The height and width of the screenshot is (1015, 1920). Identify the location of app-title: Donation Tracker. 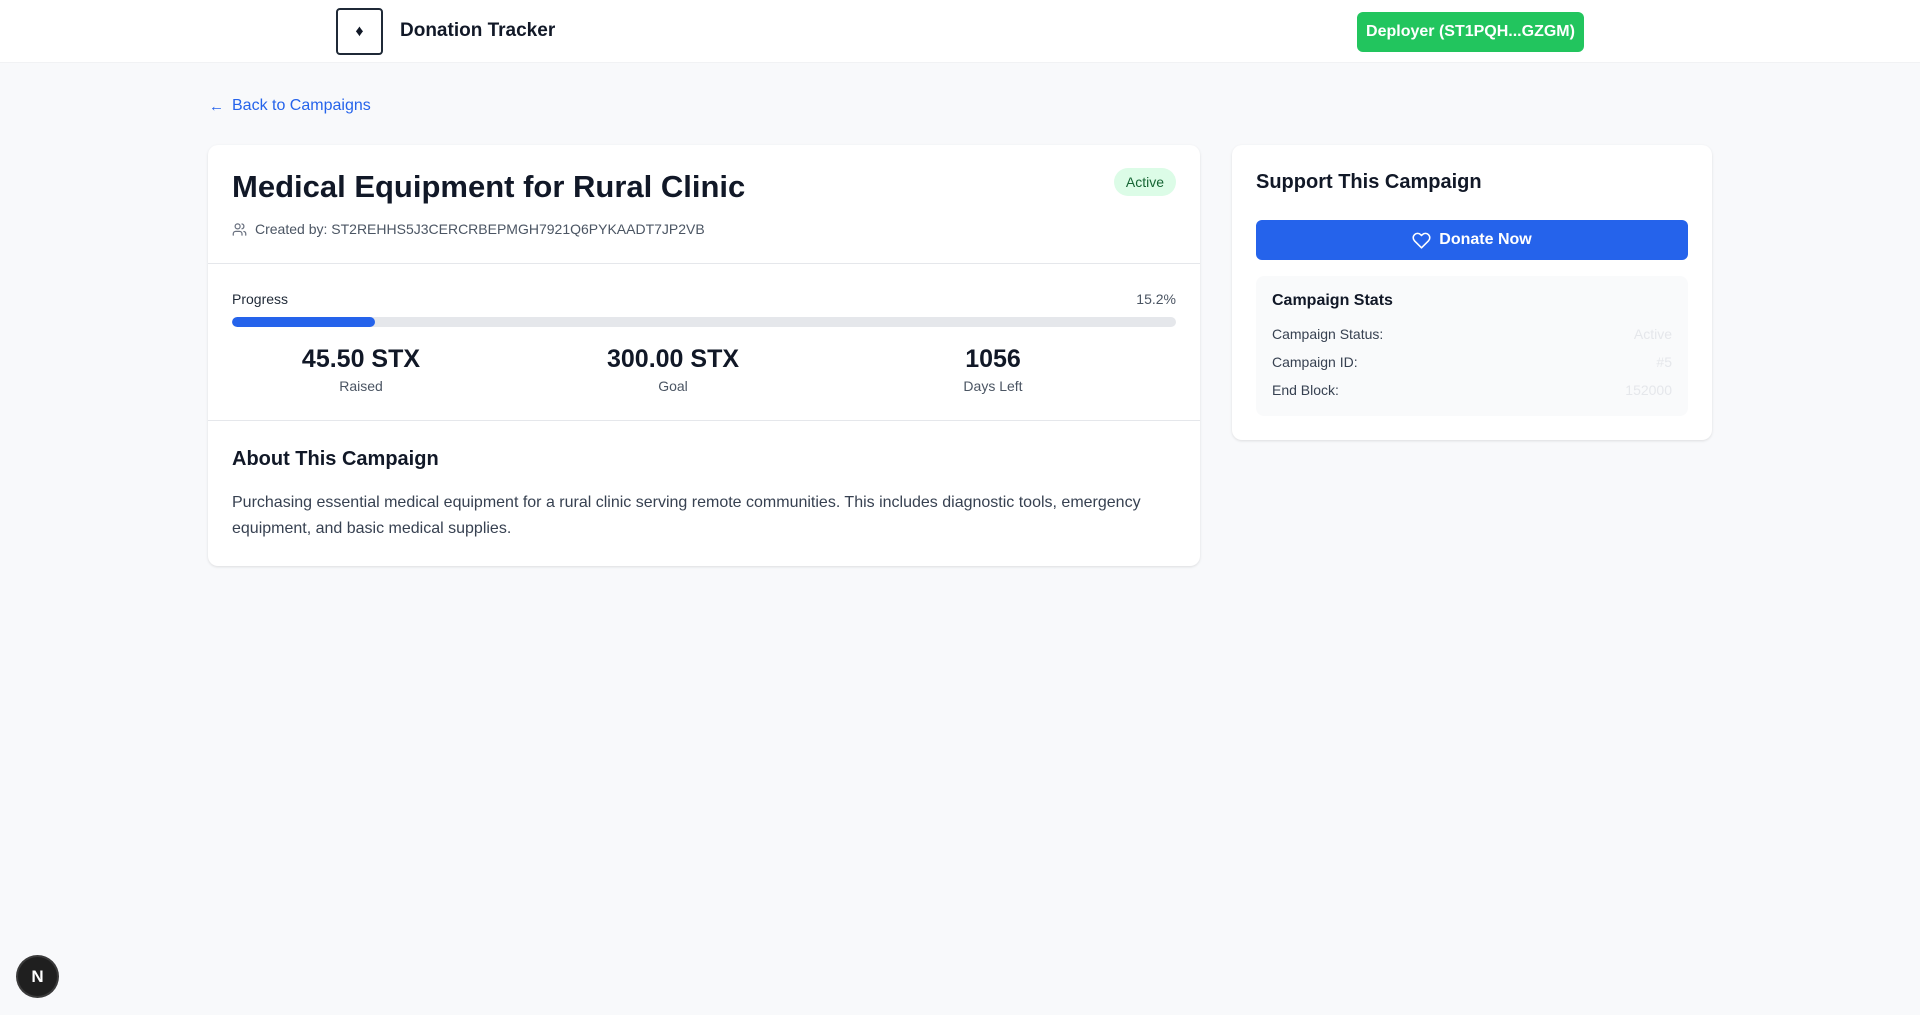
(478, 30).